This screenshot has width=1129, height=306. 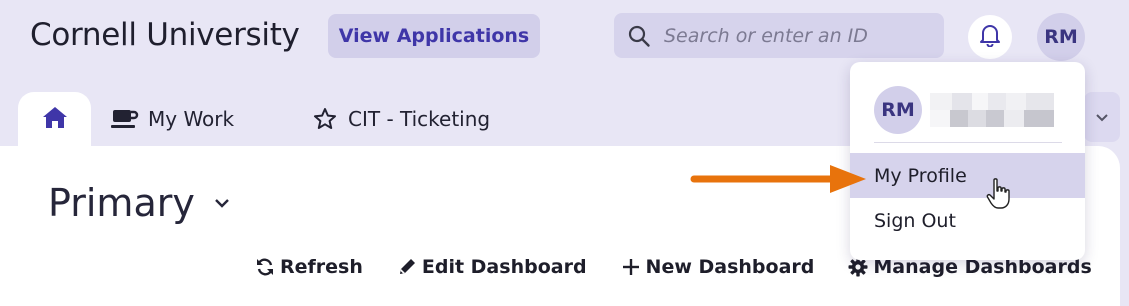 I want to click on divider, so click(x=968, y=142).